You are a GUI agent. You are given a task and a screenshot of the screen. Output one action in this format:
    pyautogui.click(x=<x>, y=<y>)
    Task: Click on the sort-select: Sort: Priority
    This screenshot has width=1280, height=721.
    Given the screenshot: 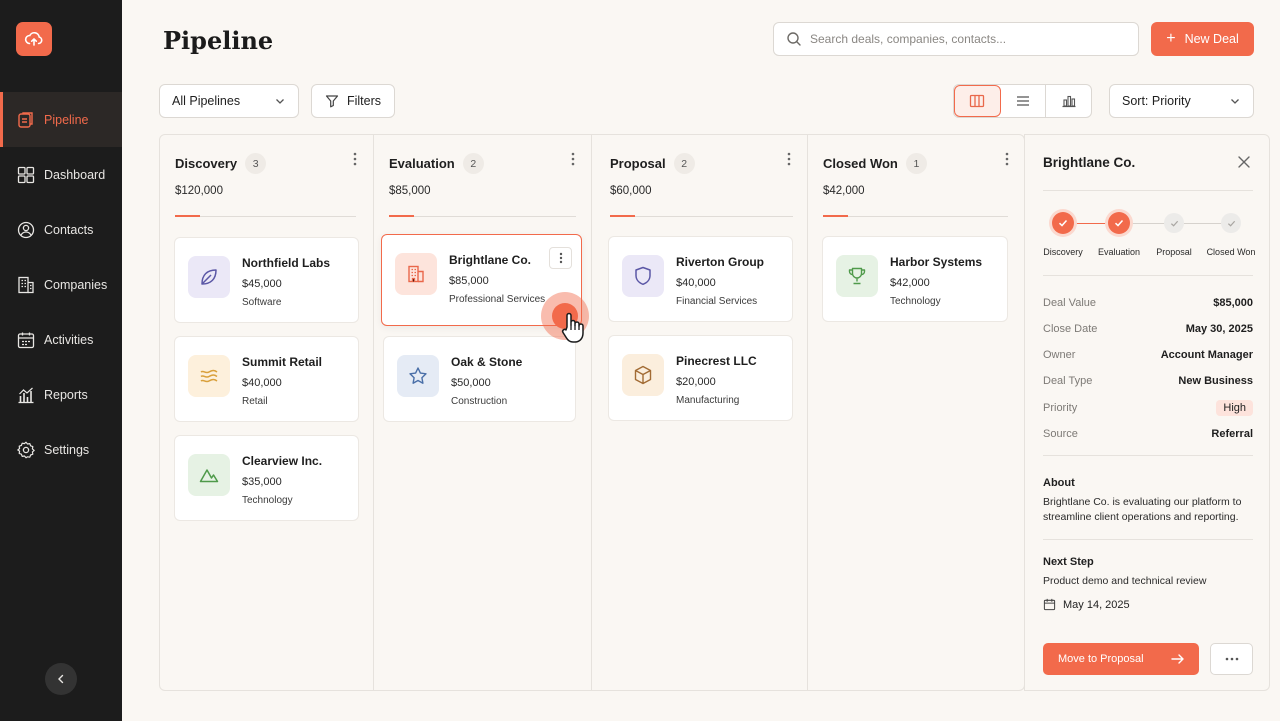 What is the action you would take?
    pyautogui.click(x=1181, y=101)
    